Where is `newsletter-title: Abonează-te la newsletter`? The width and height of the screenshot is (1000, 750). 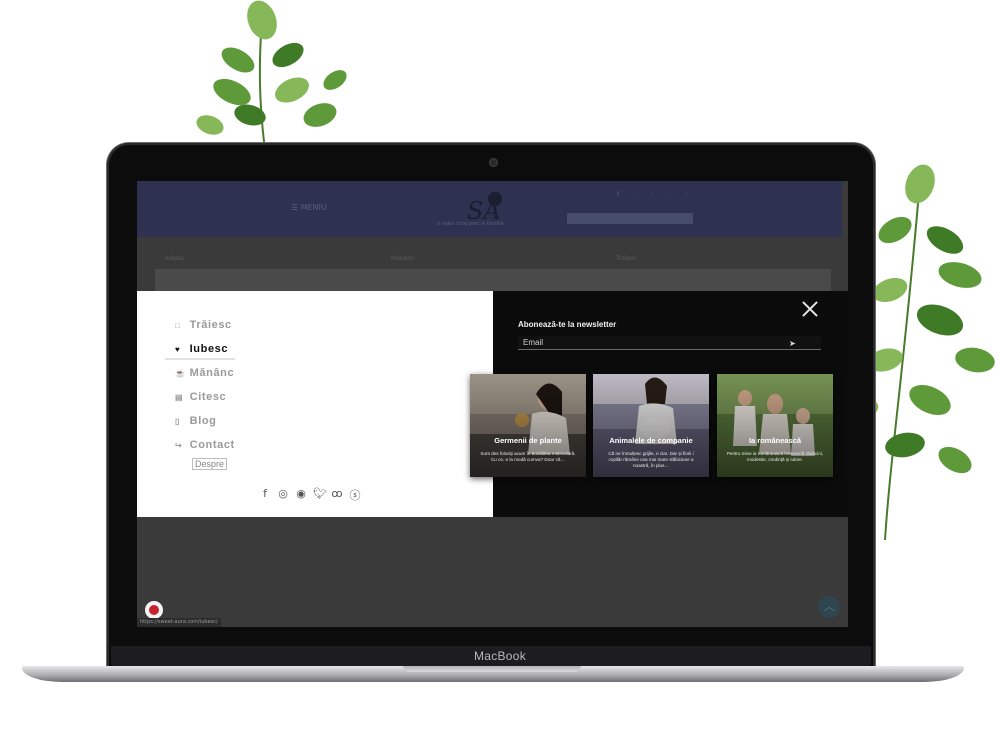 newsletter-title: Abonează-te la newsletter is located at coordinates (567, 324).